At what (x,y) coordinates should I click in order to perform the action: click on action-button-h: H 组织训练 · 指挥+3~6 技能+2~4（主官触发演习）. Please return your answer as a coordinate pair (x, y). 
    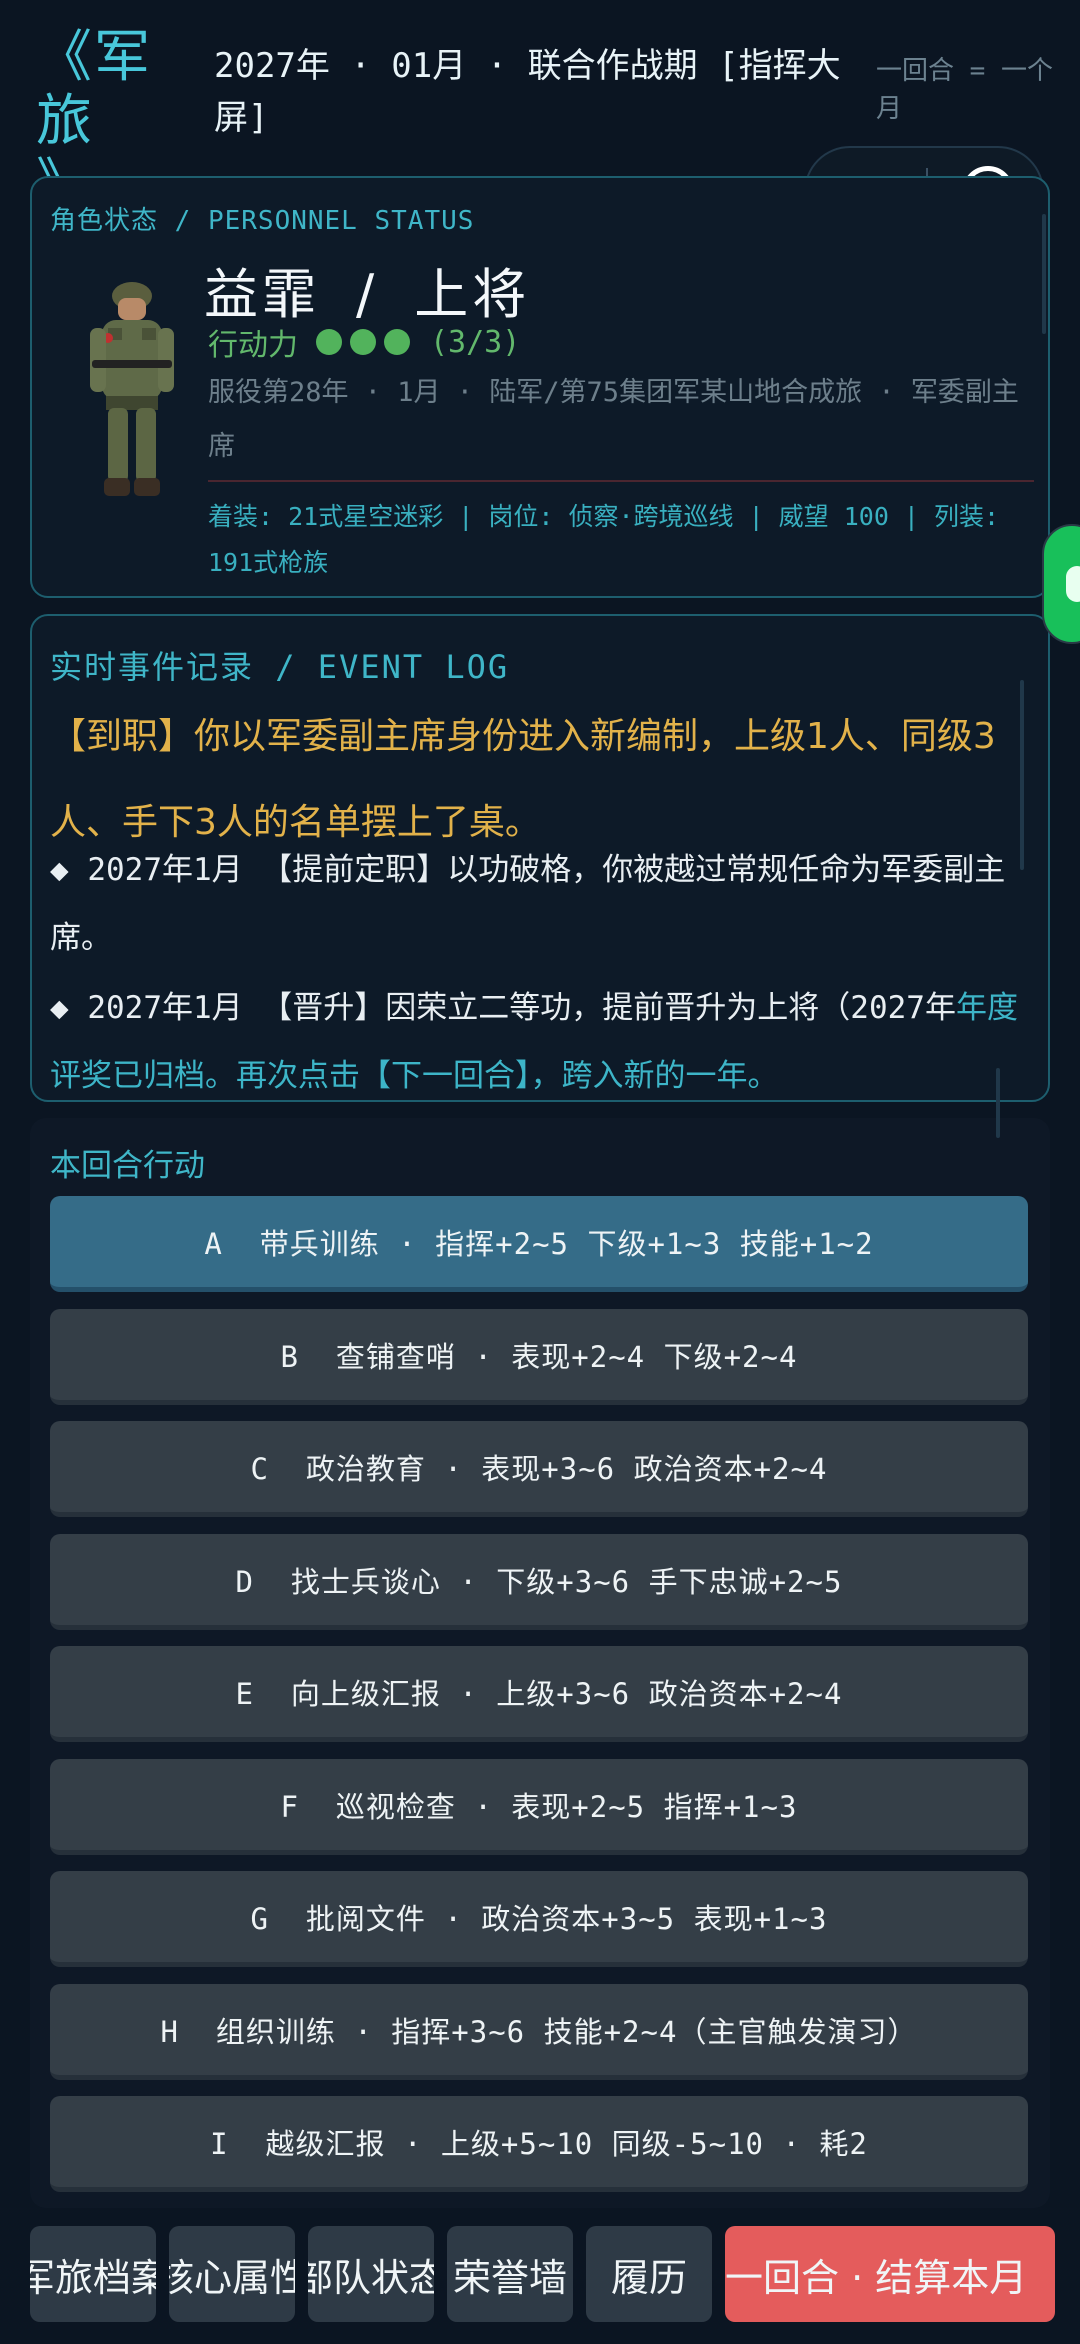
    Looking at the image, I should click on (539, 2032).